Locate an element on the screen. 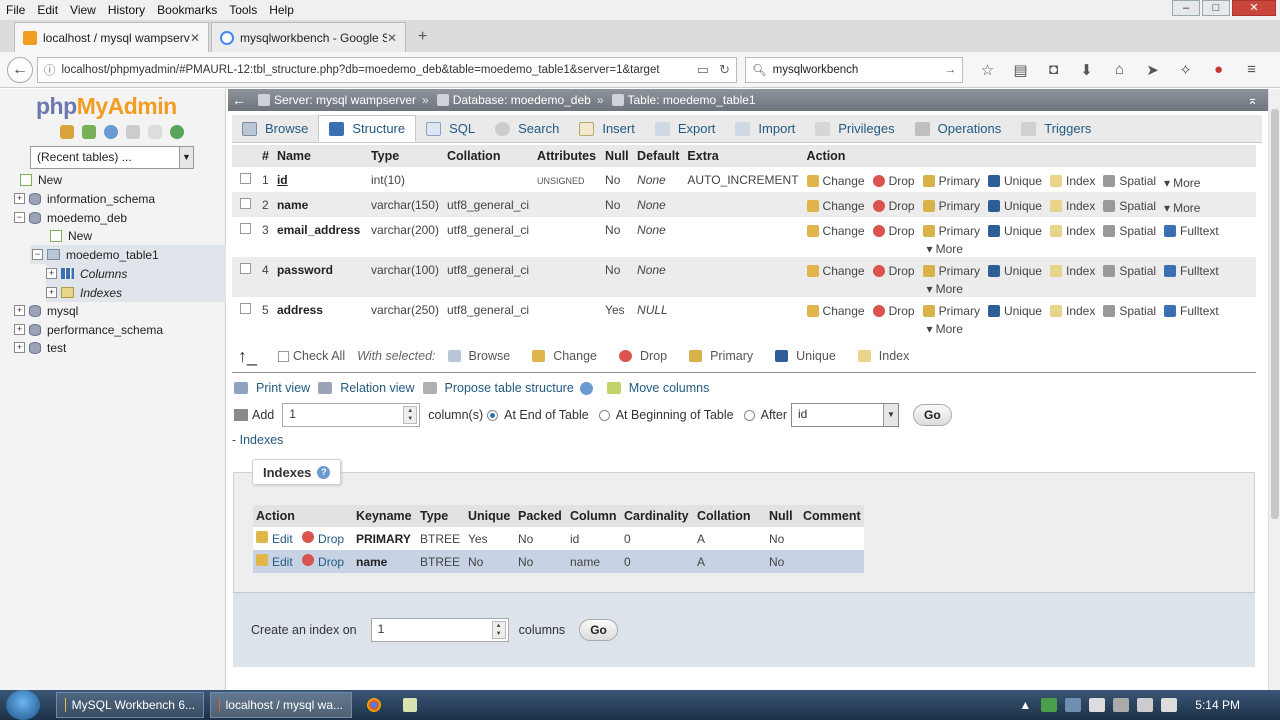 Image resolution: width=1280 pixels, height=720 pixels. bulk-unique-button: Unique is located at coordinates (805, 356).